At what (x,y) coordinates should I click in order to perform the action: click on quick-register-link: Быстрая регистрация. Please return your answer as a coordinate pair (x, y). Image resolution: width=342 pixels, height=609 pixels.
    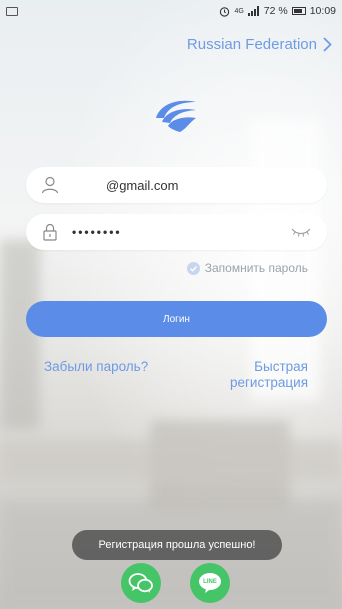
    Looking at the image, I should click on (269, 375).